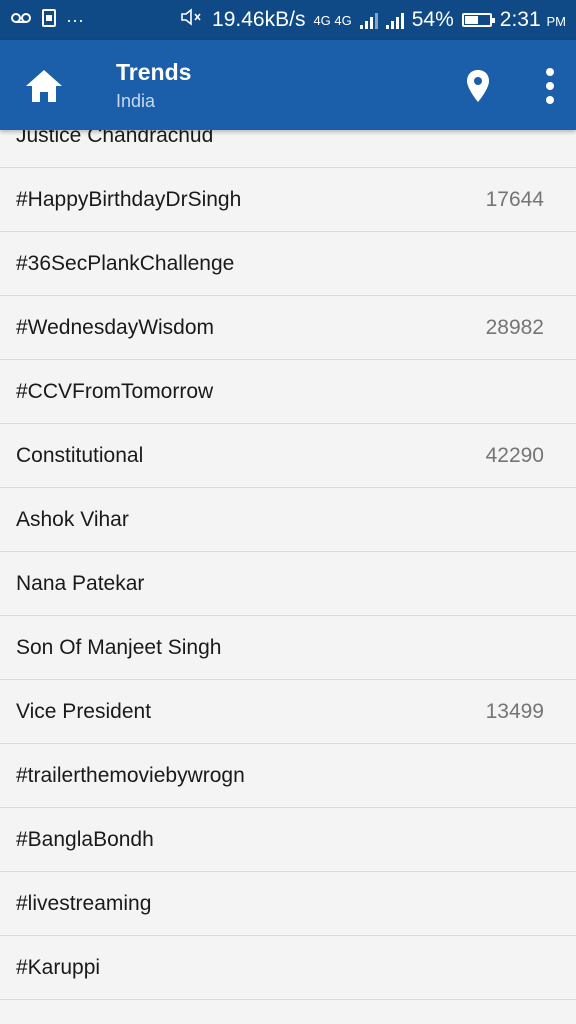 The width and height of the screenshot is (576, 1024). I want to click on status-left: ···, so click(47, 20).